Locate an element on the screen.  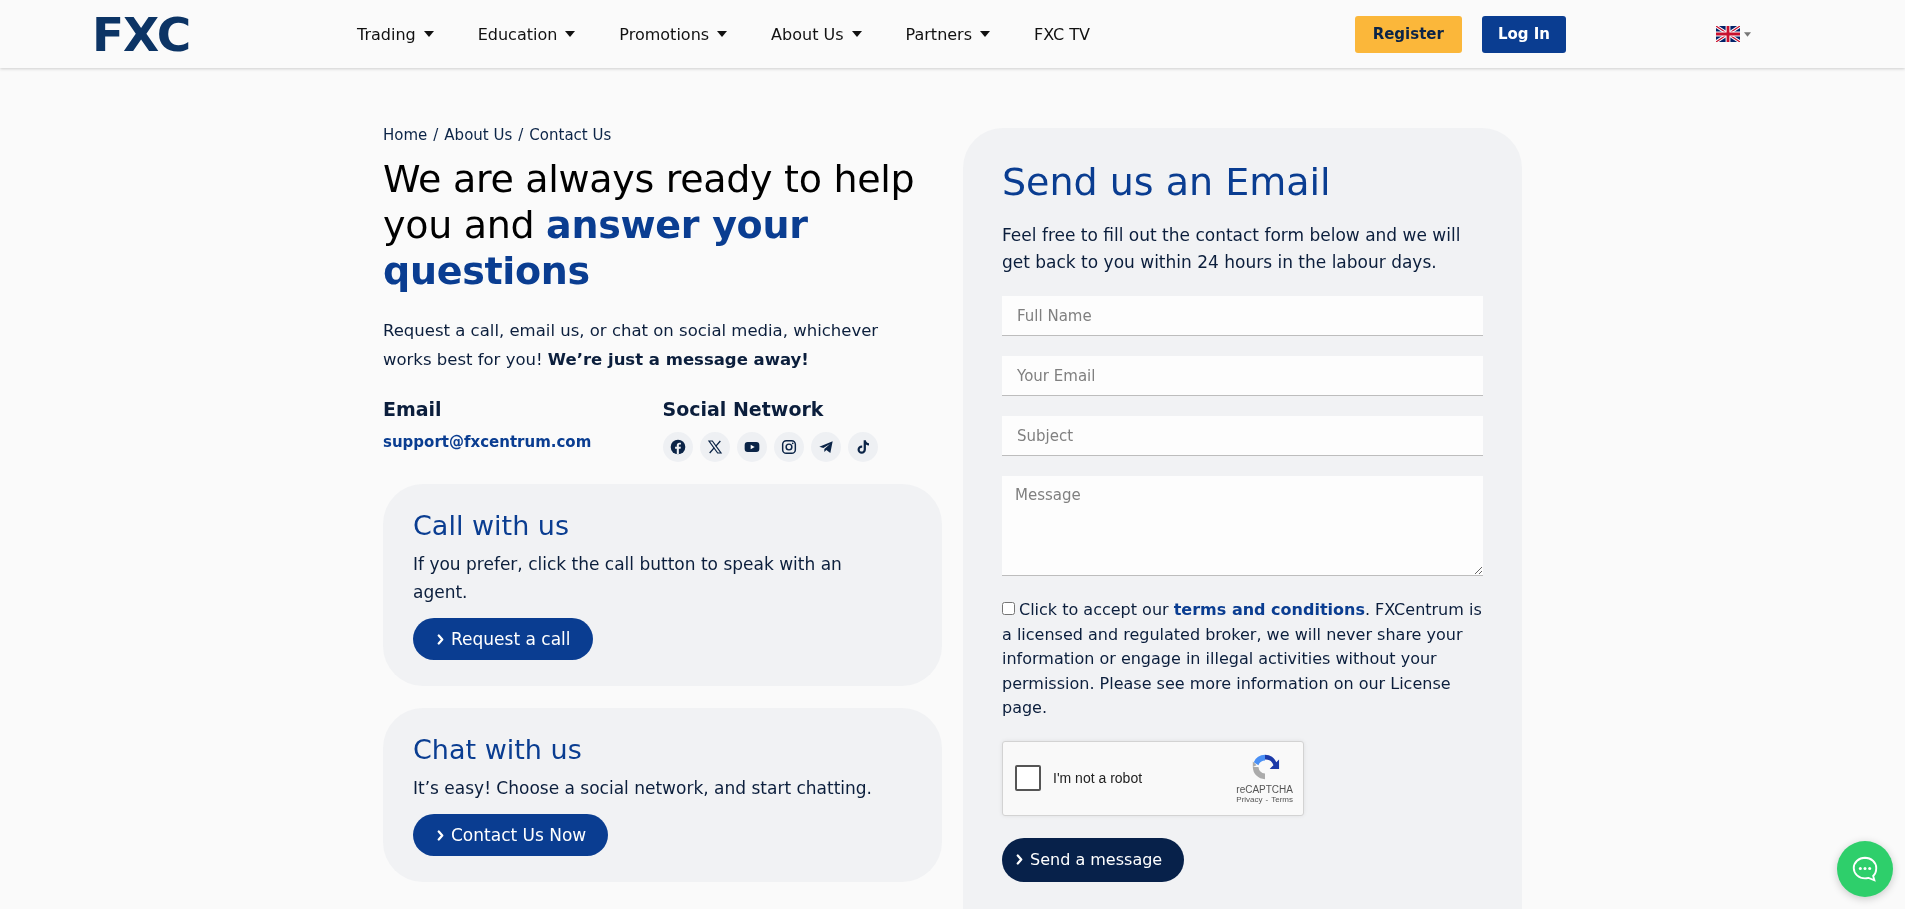
captcha-label: I'm not a robot is located at coordinates (1098, 778).